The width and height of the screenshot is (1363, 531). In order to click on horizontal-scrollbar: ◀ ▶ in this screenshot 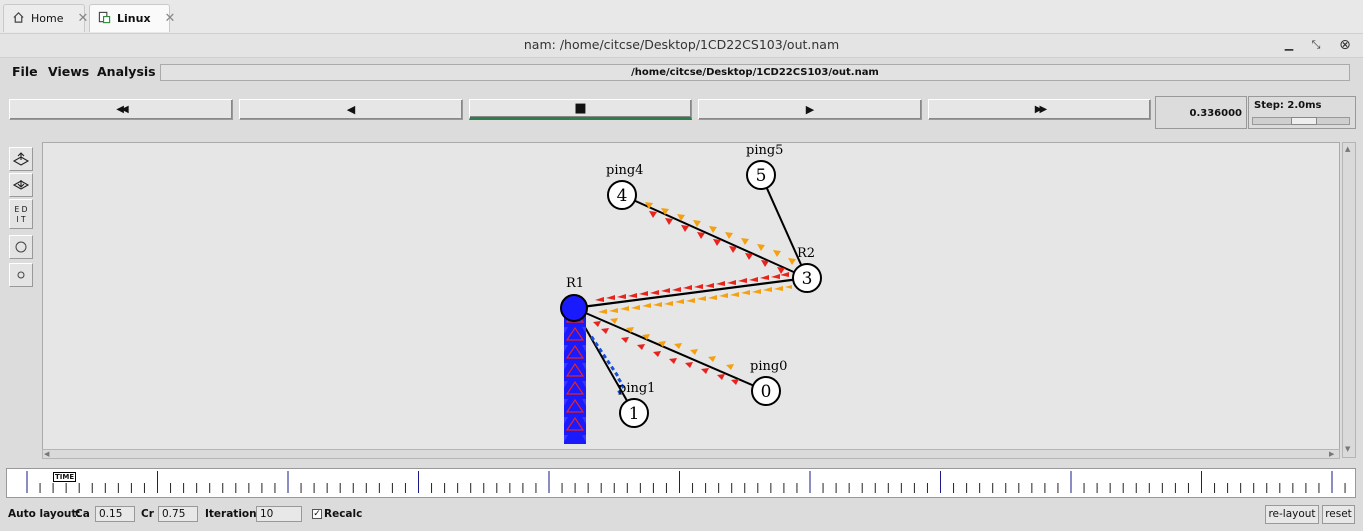, I will do `click(691, 454)`.